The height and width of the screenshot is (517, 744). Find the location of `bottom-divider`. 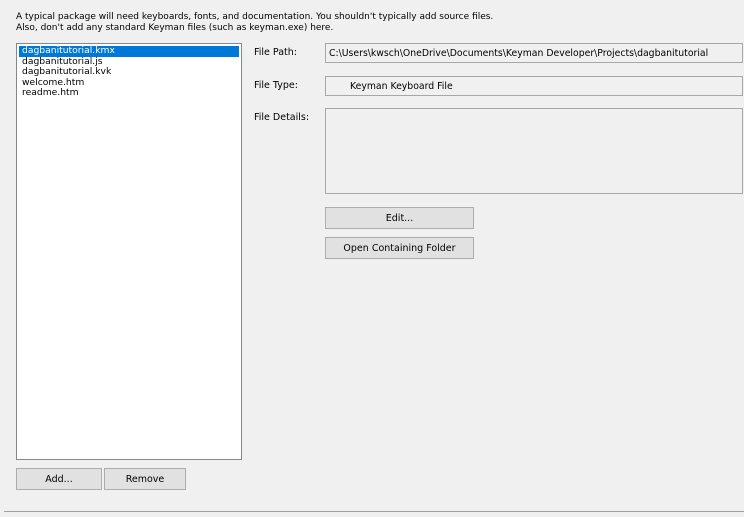

bottom-divider is located at coordinates (374, 511).